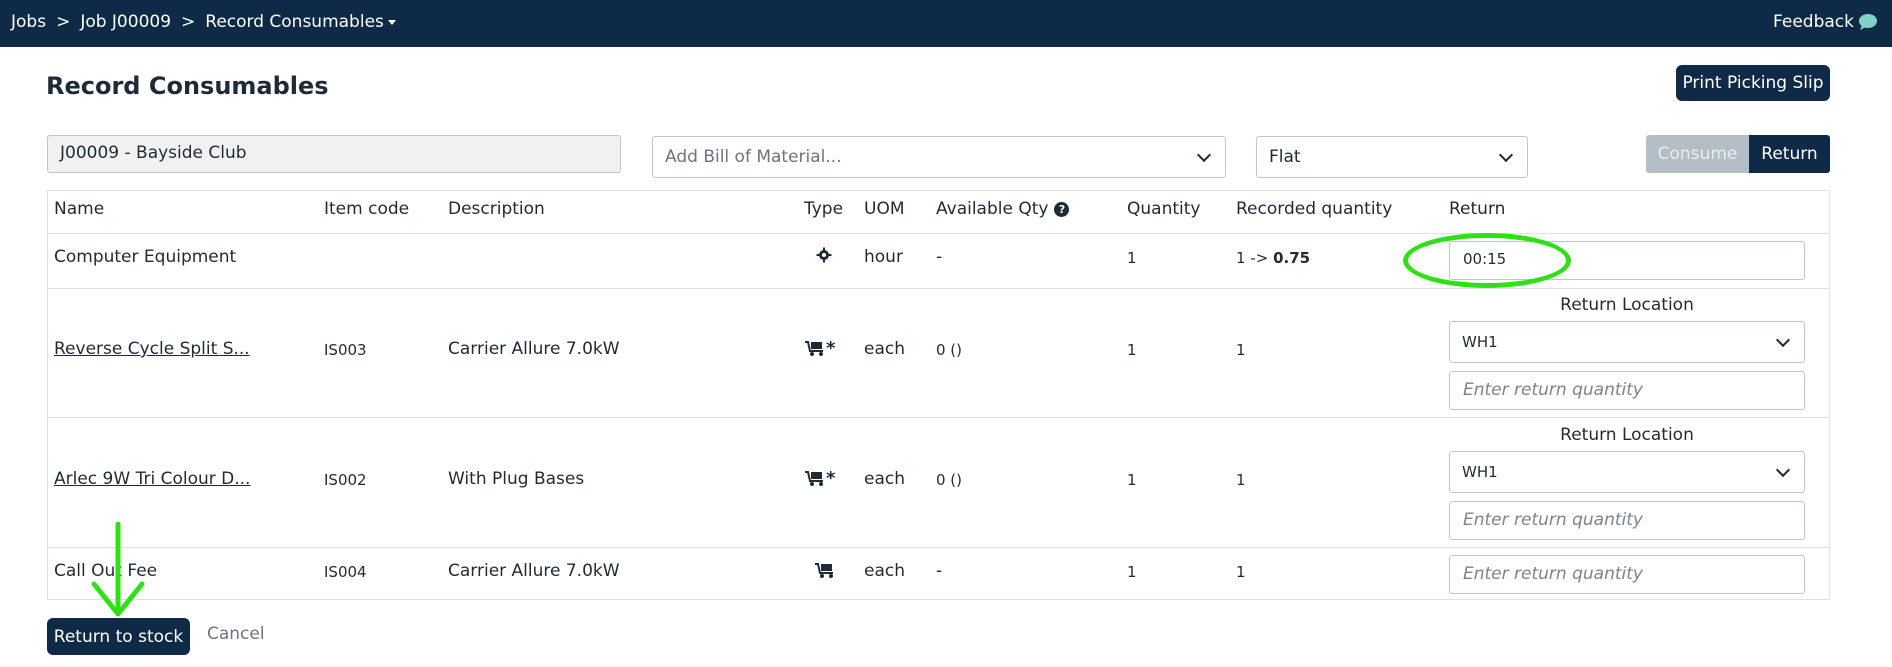 Image resolution: width=1892 pixels, height=667 pixels. I want to click on mode-toggle: Consume Return, so click(1738, 154).